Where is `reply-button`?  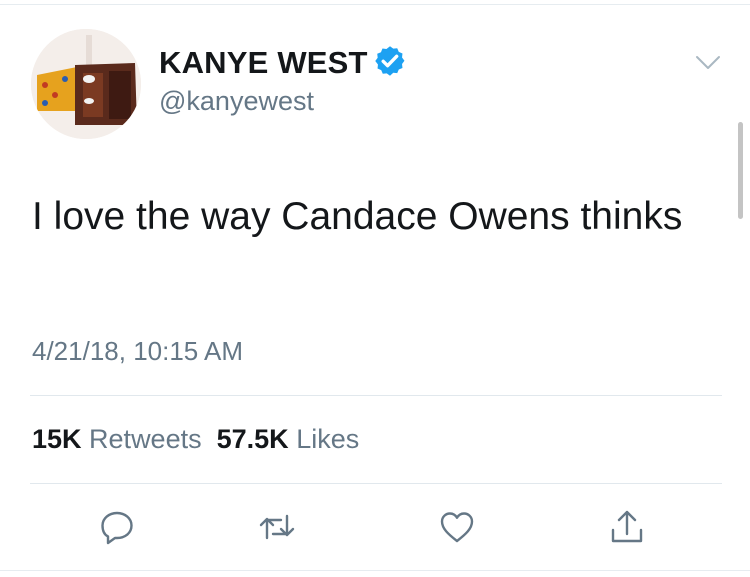 reply-button is located at coordinates (117, 527).